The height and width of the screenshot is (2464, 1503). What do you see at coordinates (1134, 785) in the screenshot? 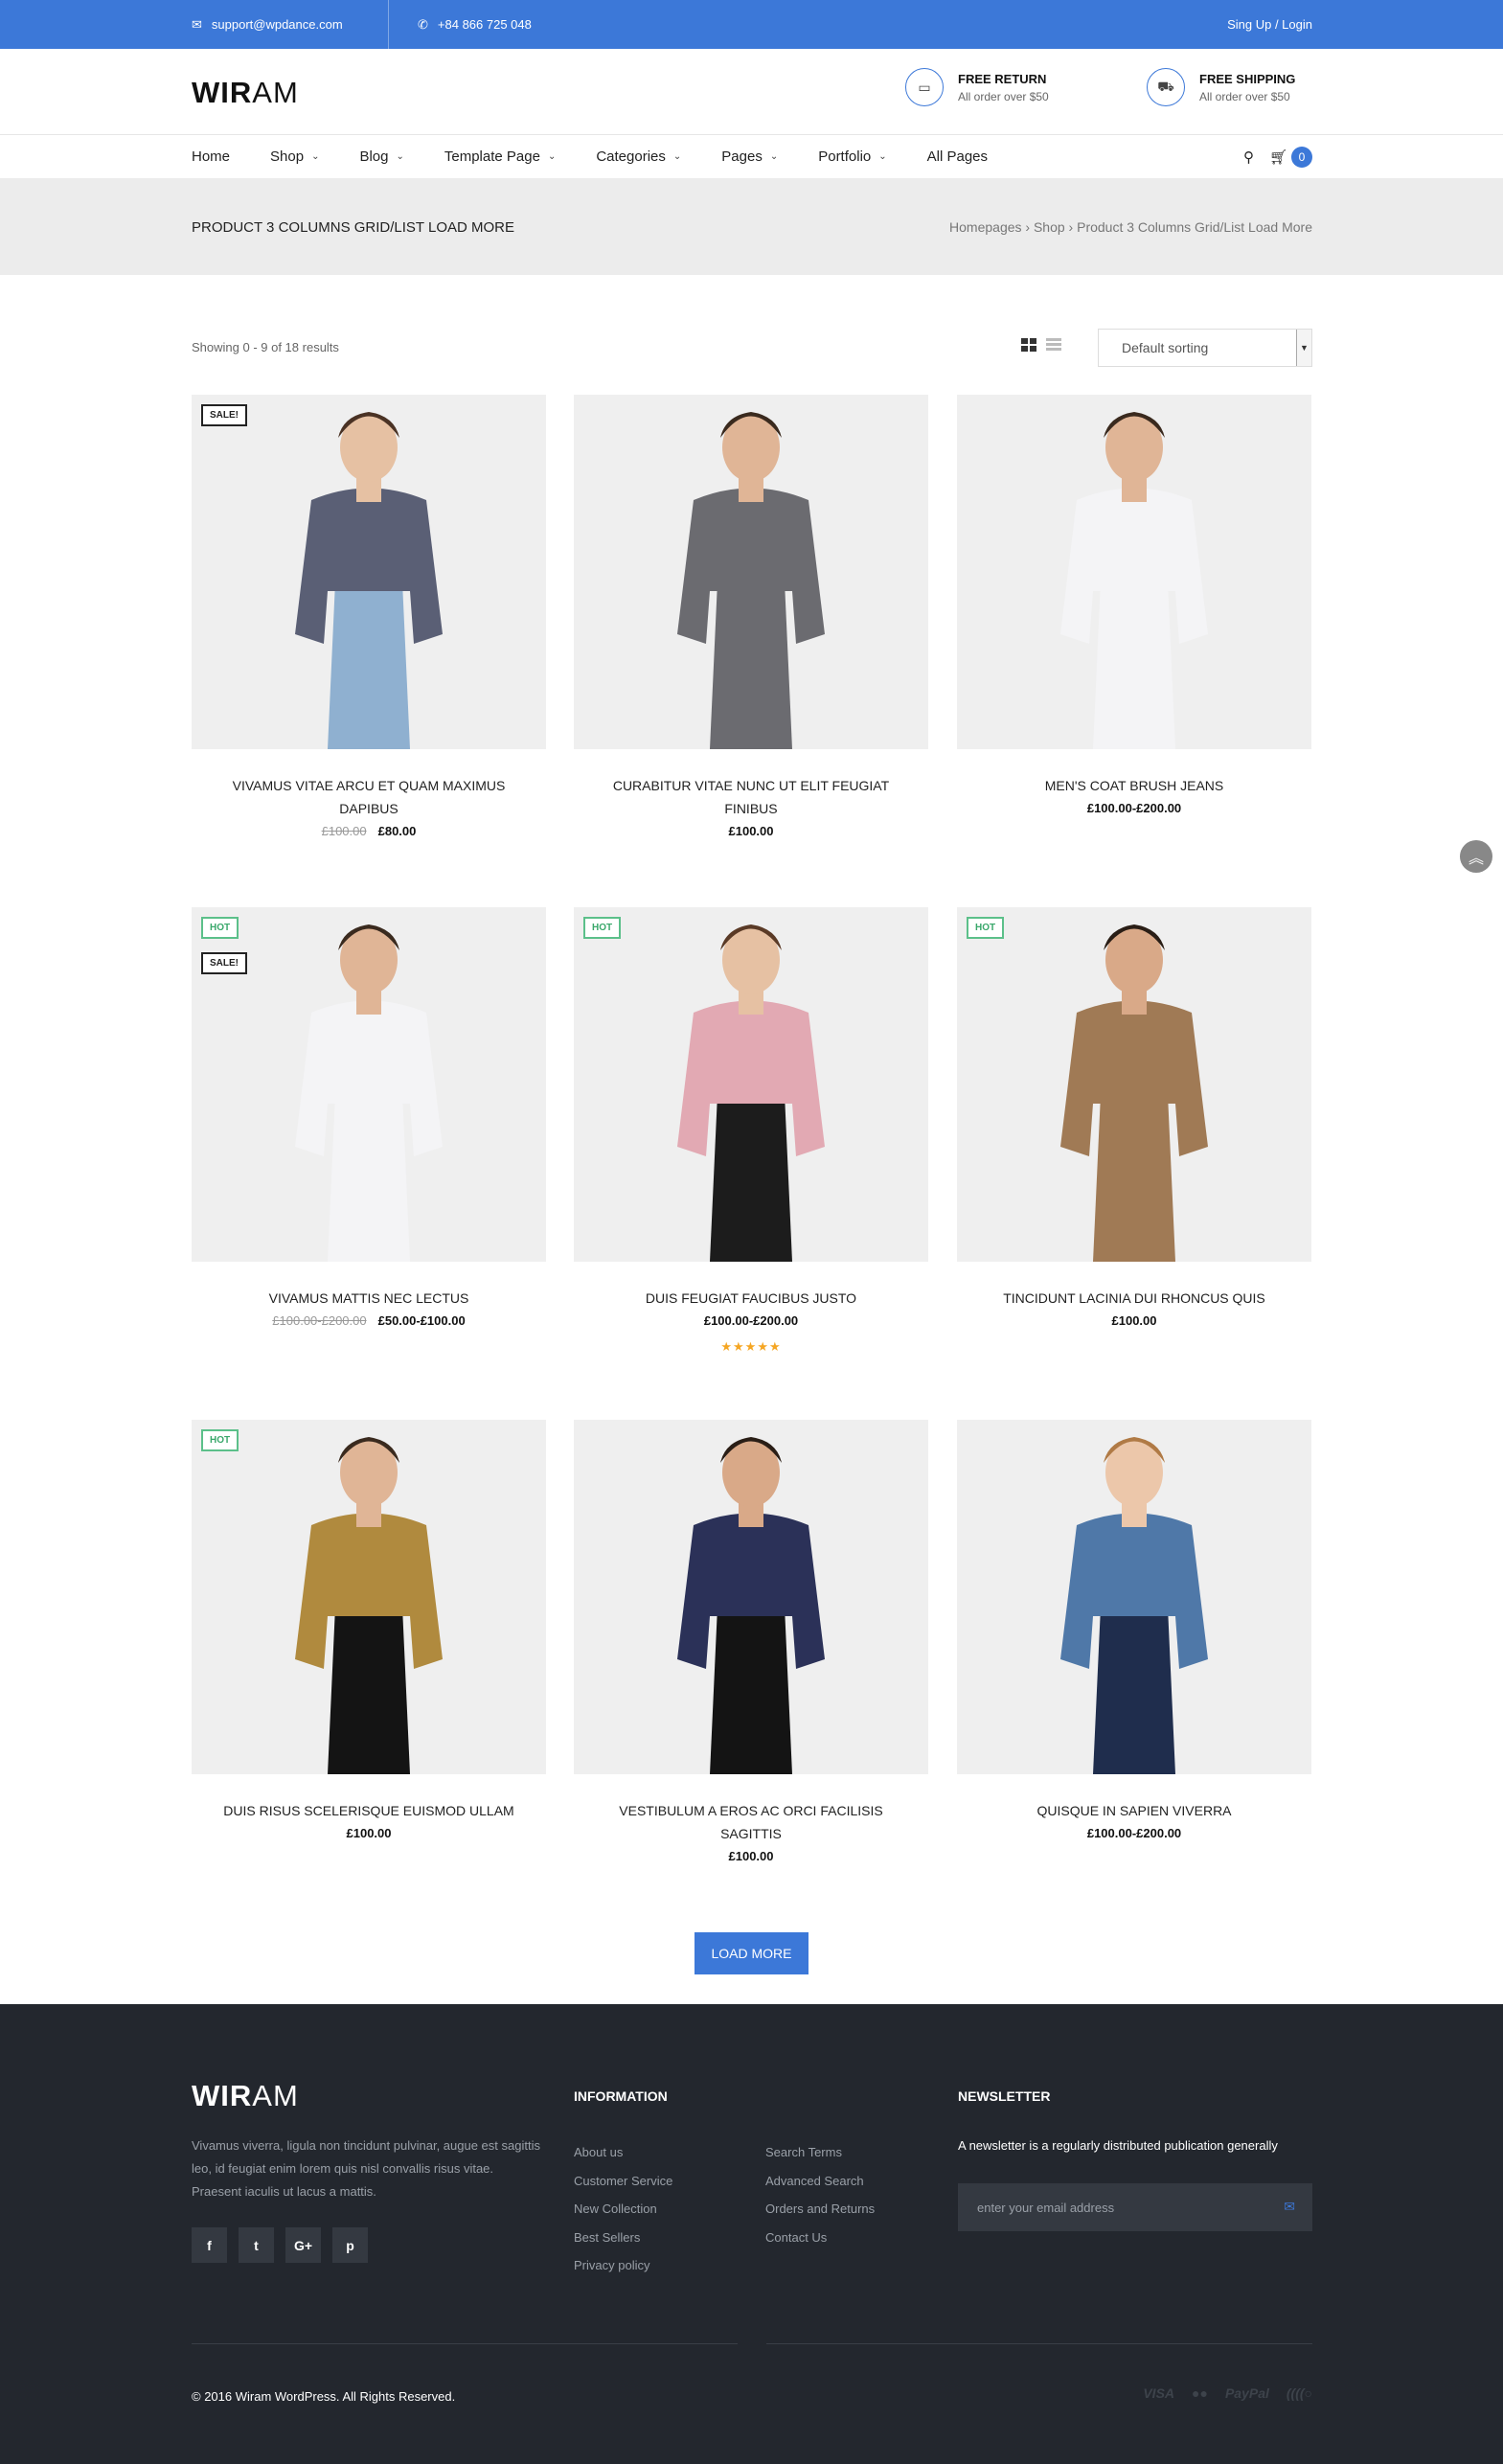
I see `product-name: MEN'S COAT BRUSH JEANS` at bounding box center [1134, 785].